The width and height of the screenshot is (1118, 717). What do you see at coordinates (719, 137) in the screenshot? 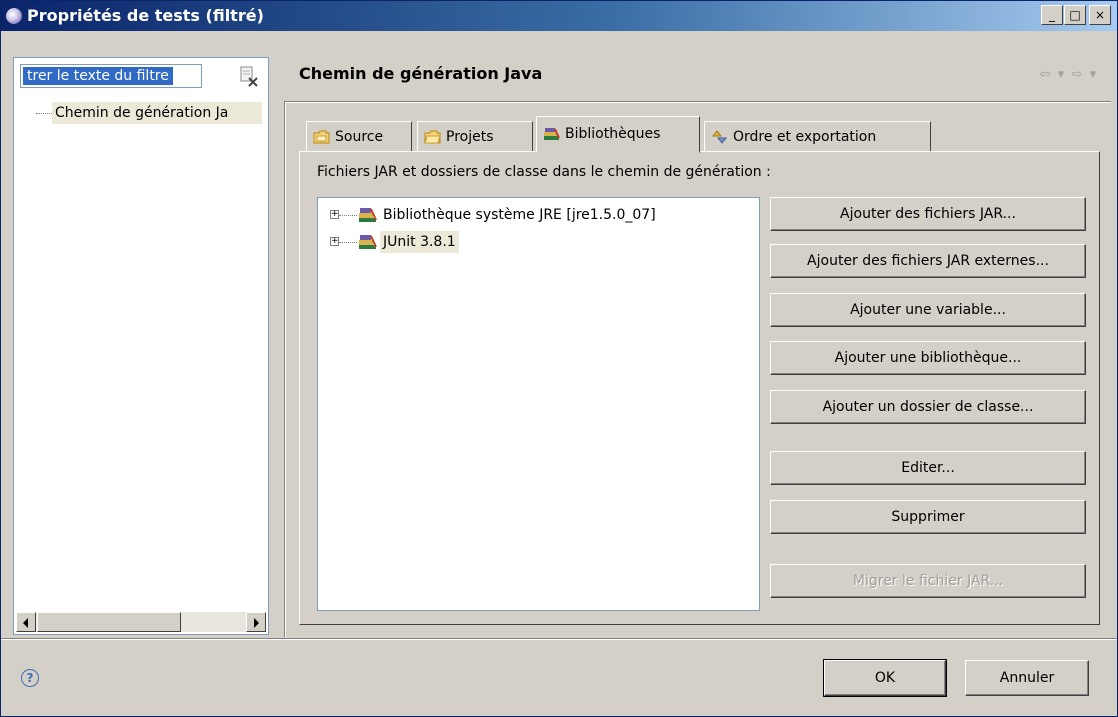
I see `order-export-icon` at bounding box center [719, 137].